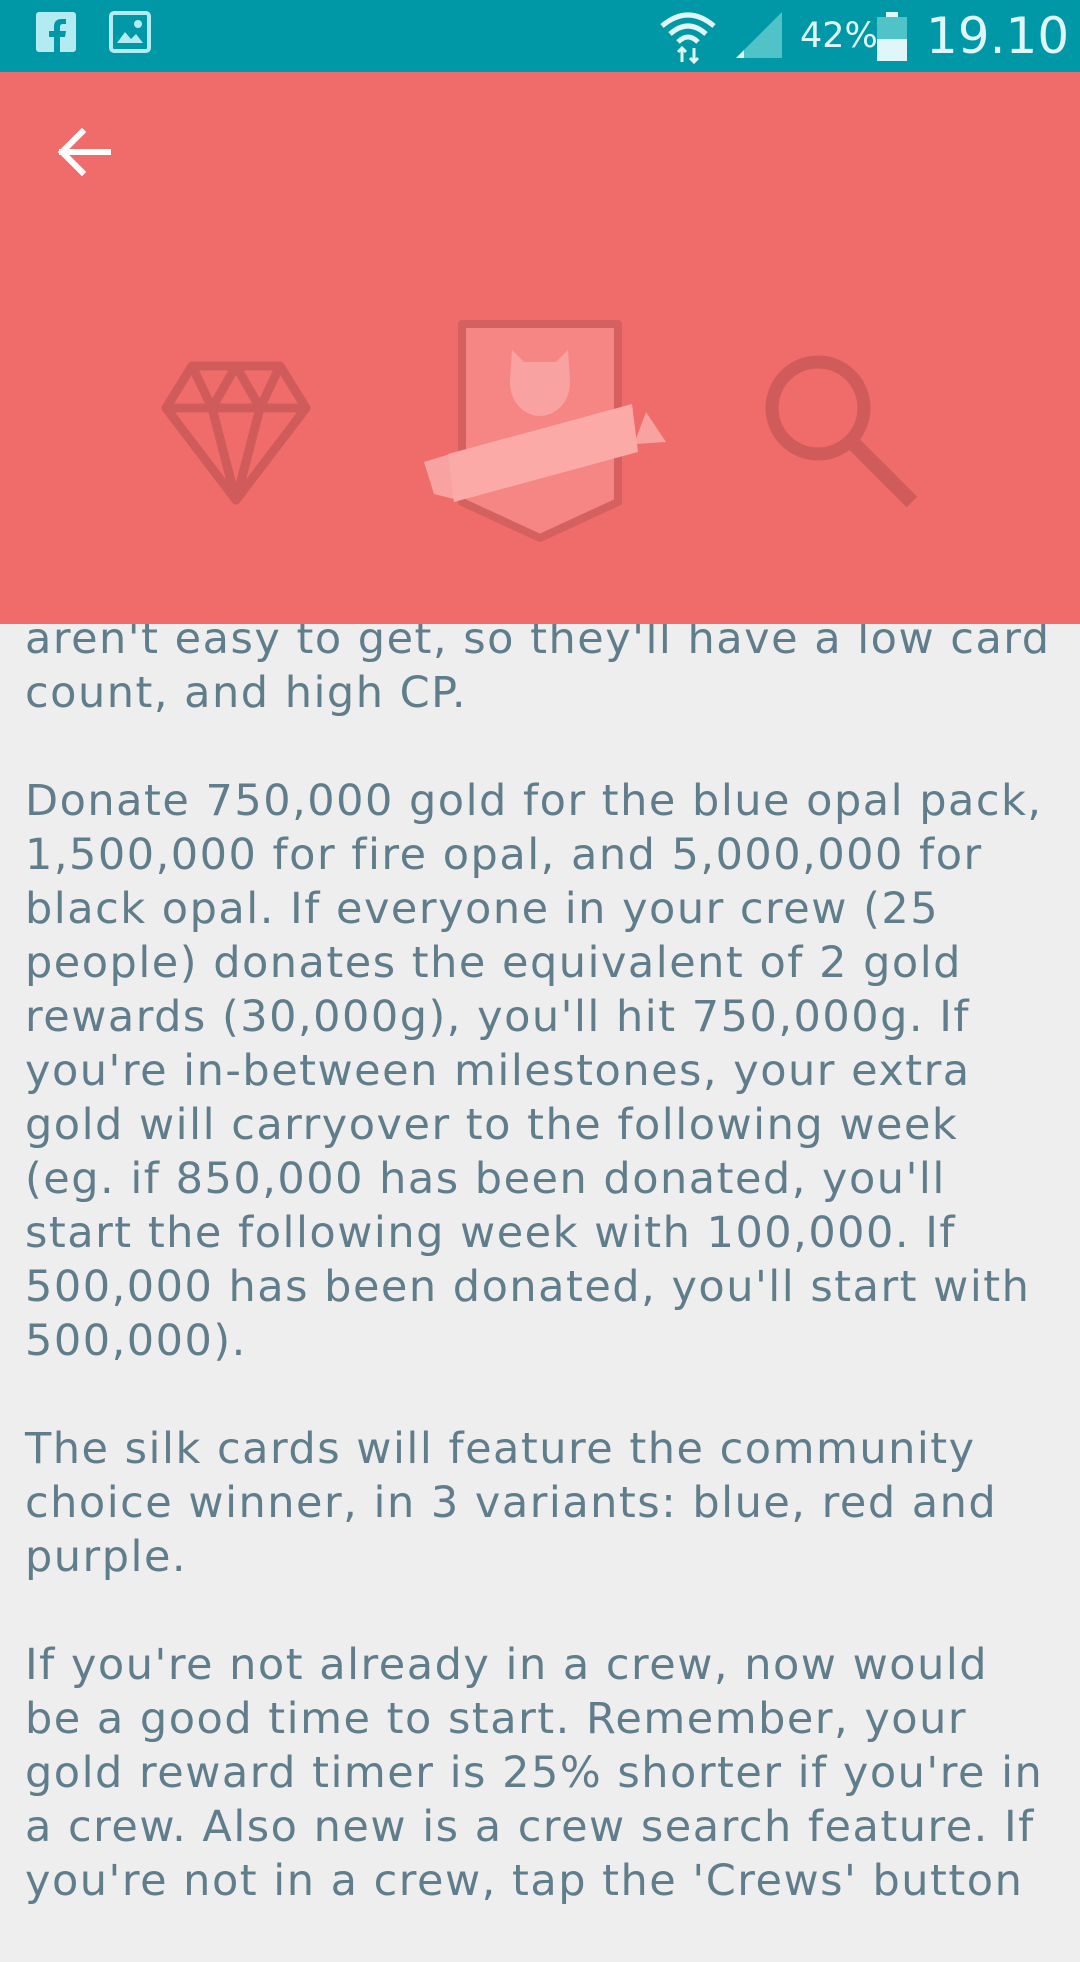  I want to click on signal-icon, so click(759, 35).